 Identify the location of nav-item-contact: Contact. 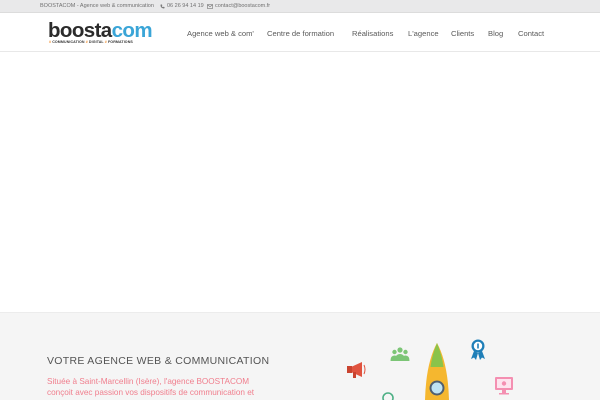
(531, 33).